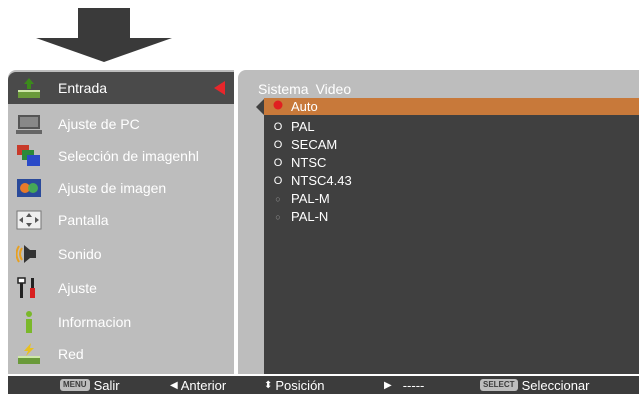  Describe the element at coordinates (29, 124) in the screenshot. I see `pc-adjust-icon` at that location.